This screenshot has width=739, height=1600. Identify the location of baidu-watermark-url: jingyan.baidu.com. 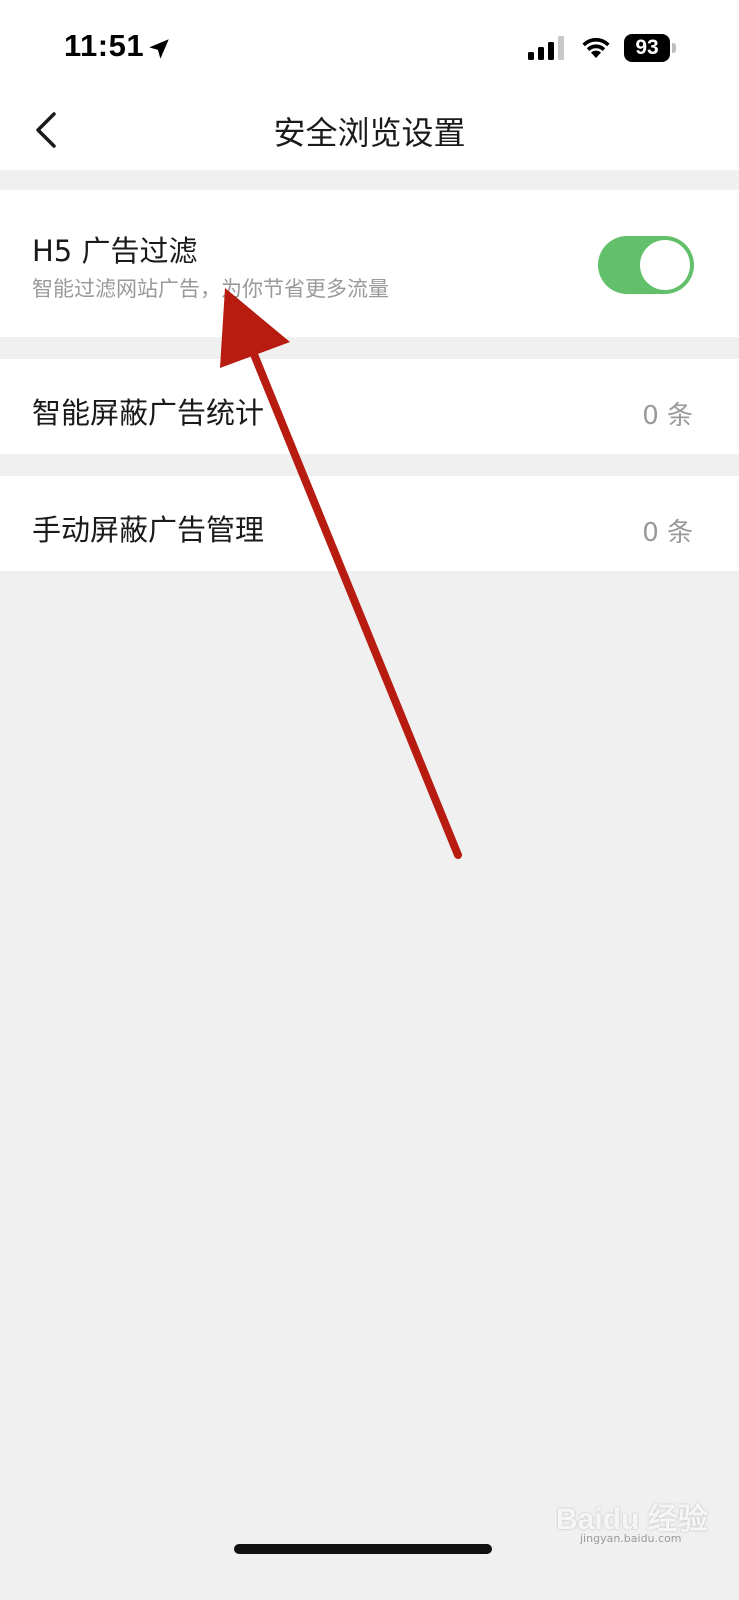
(631, 1538).